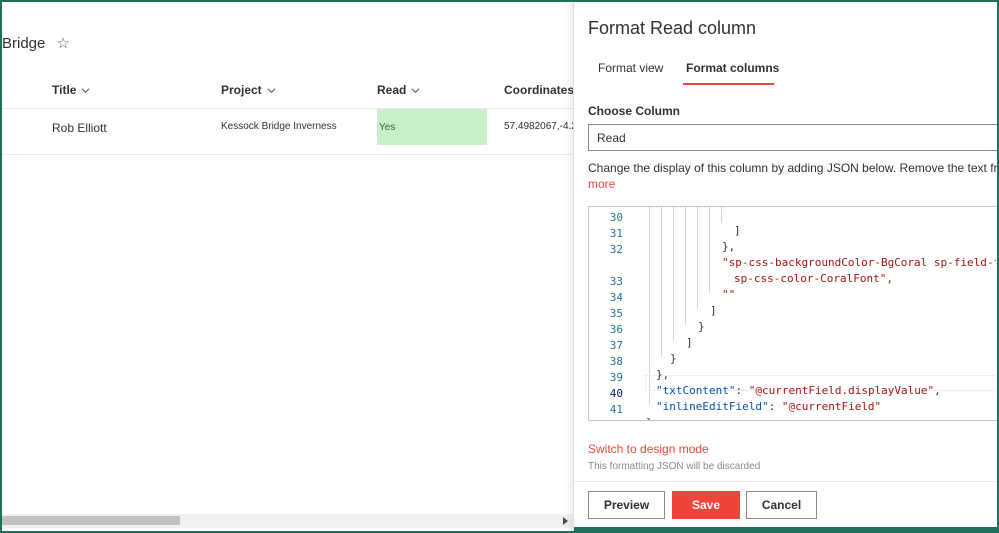 Image resolution: width=999 pixels, height=533 pixels. I want to click on column-header-coordinates: Coordinates, so click(538, 90).